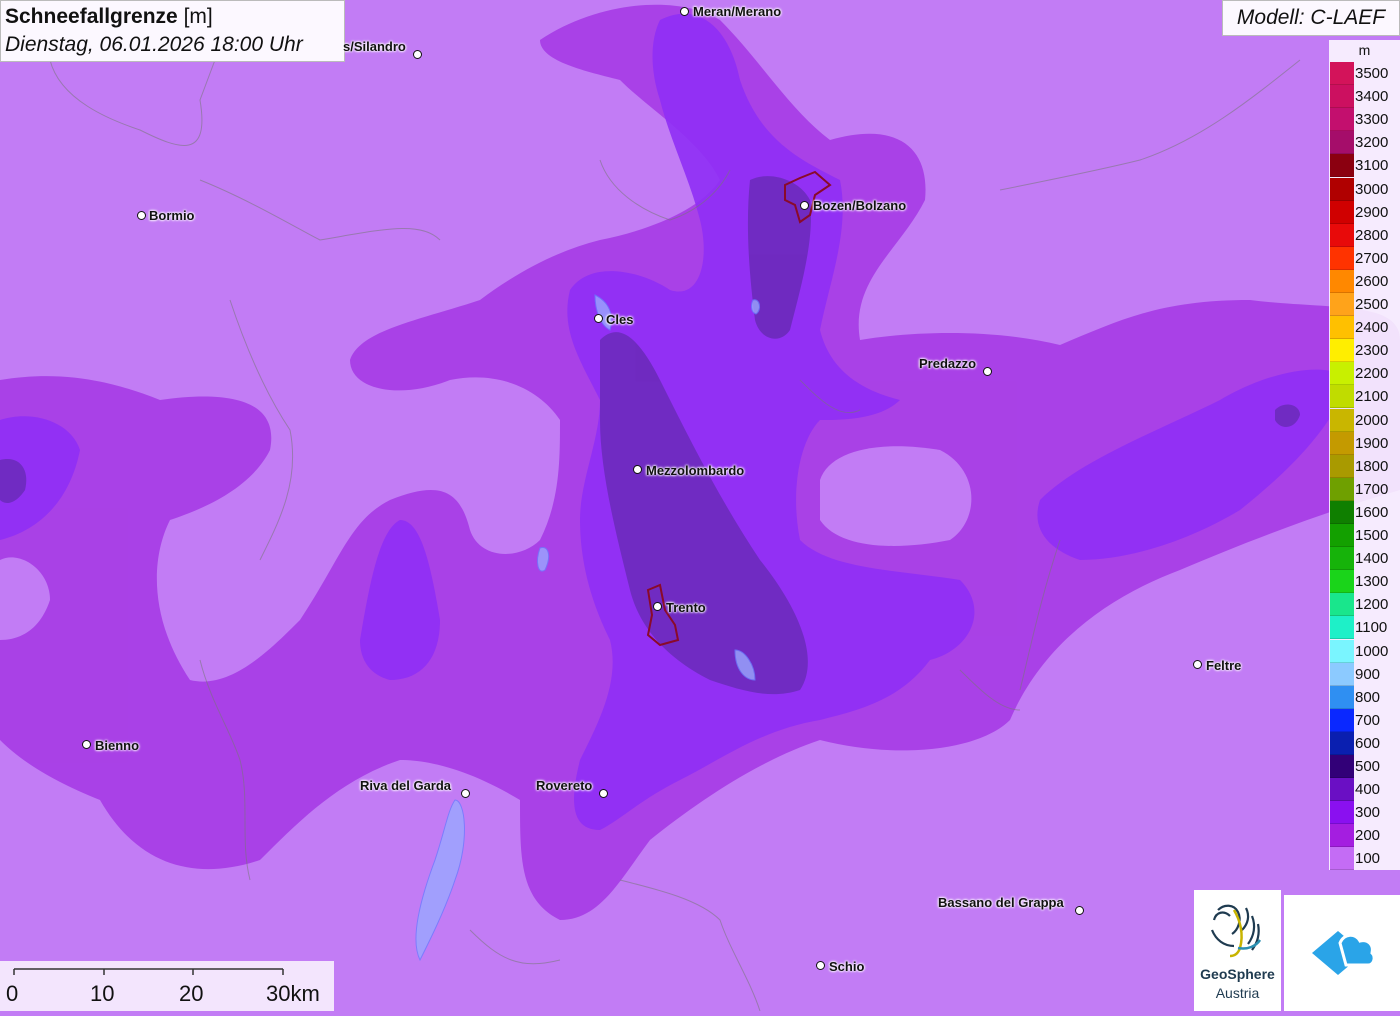 The height and width of the screenshot is (1016, 1400). Describe the element at coordinates (1237, 974) in the screenshot. I see `geosphere-logo-line1: GeoSphere` at that location.